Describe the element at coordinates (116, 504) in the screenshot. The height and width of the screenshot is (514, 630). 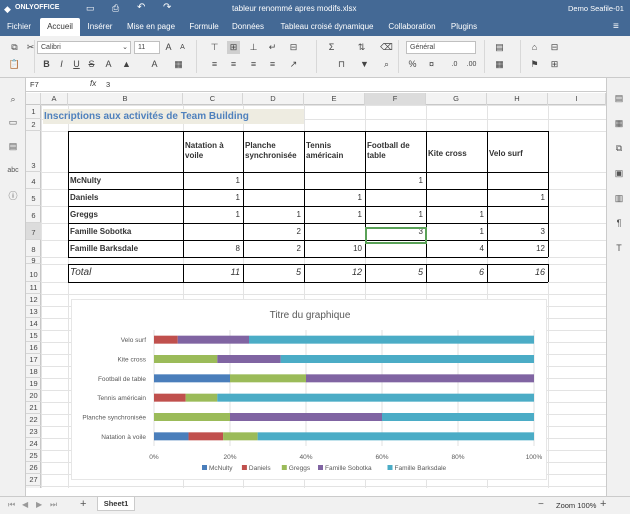
I see `sheet-tab: Sheet1` at that location.